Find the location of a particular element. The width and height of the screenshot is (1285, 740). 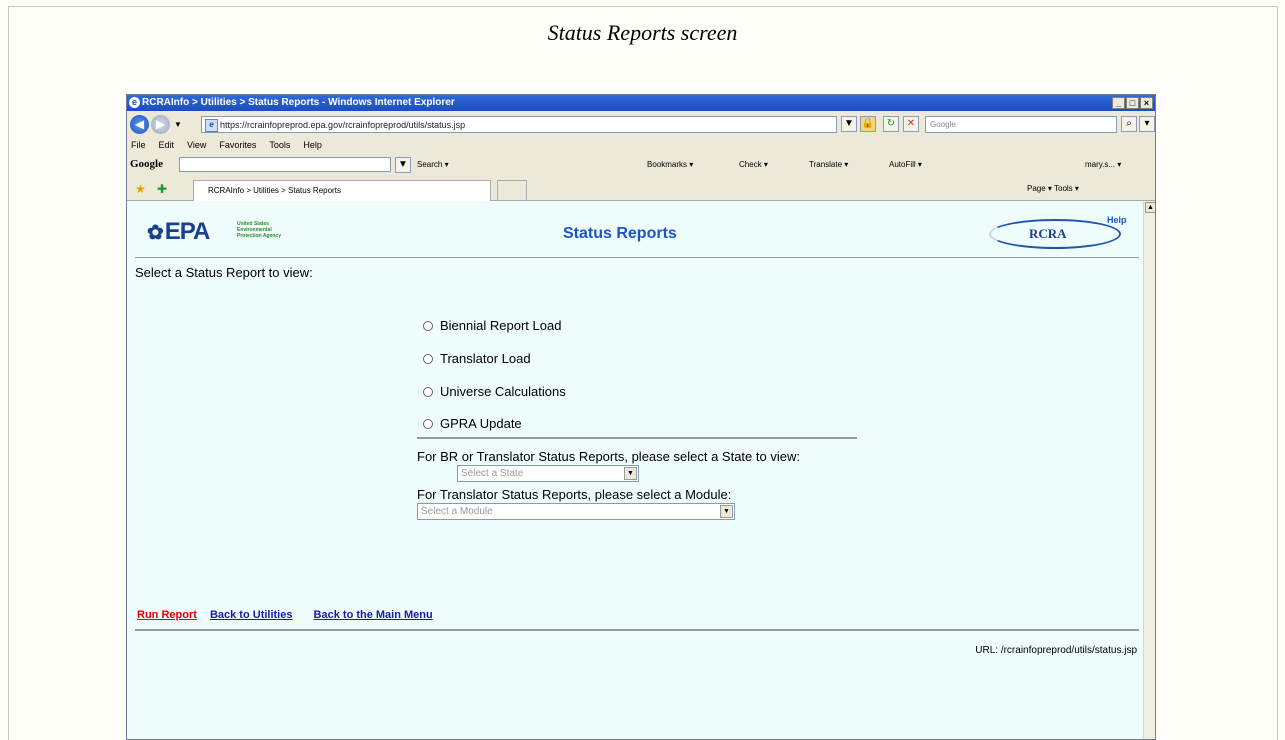

back-button: ◀ is located at coordinates (139, 124).